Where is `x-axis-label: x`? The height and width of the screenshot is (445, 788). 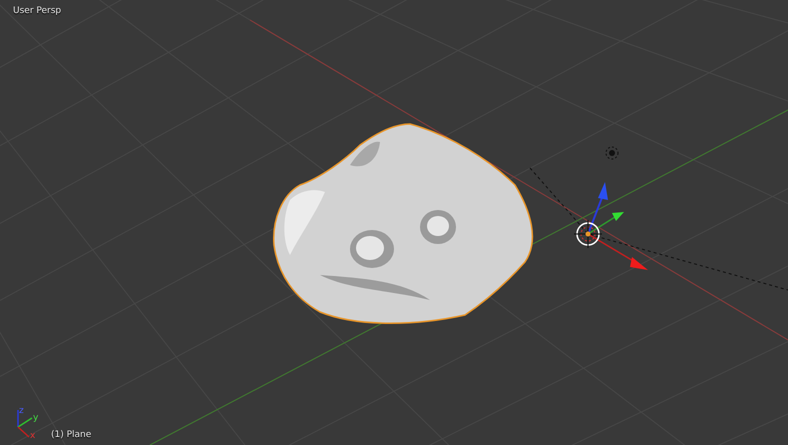 x-axis-label: x is located at coordinates (33, 436).